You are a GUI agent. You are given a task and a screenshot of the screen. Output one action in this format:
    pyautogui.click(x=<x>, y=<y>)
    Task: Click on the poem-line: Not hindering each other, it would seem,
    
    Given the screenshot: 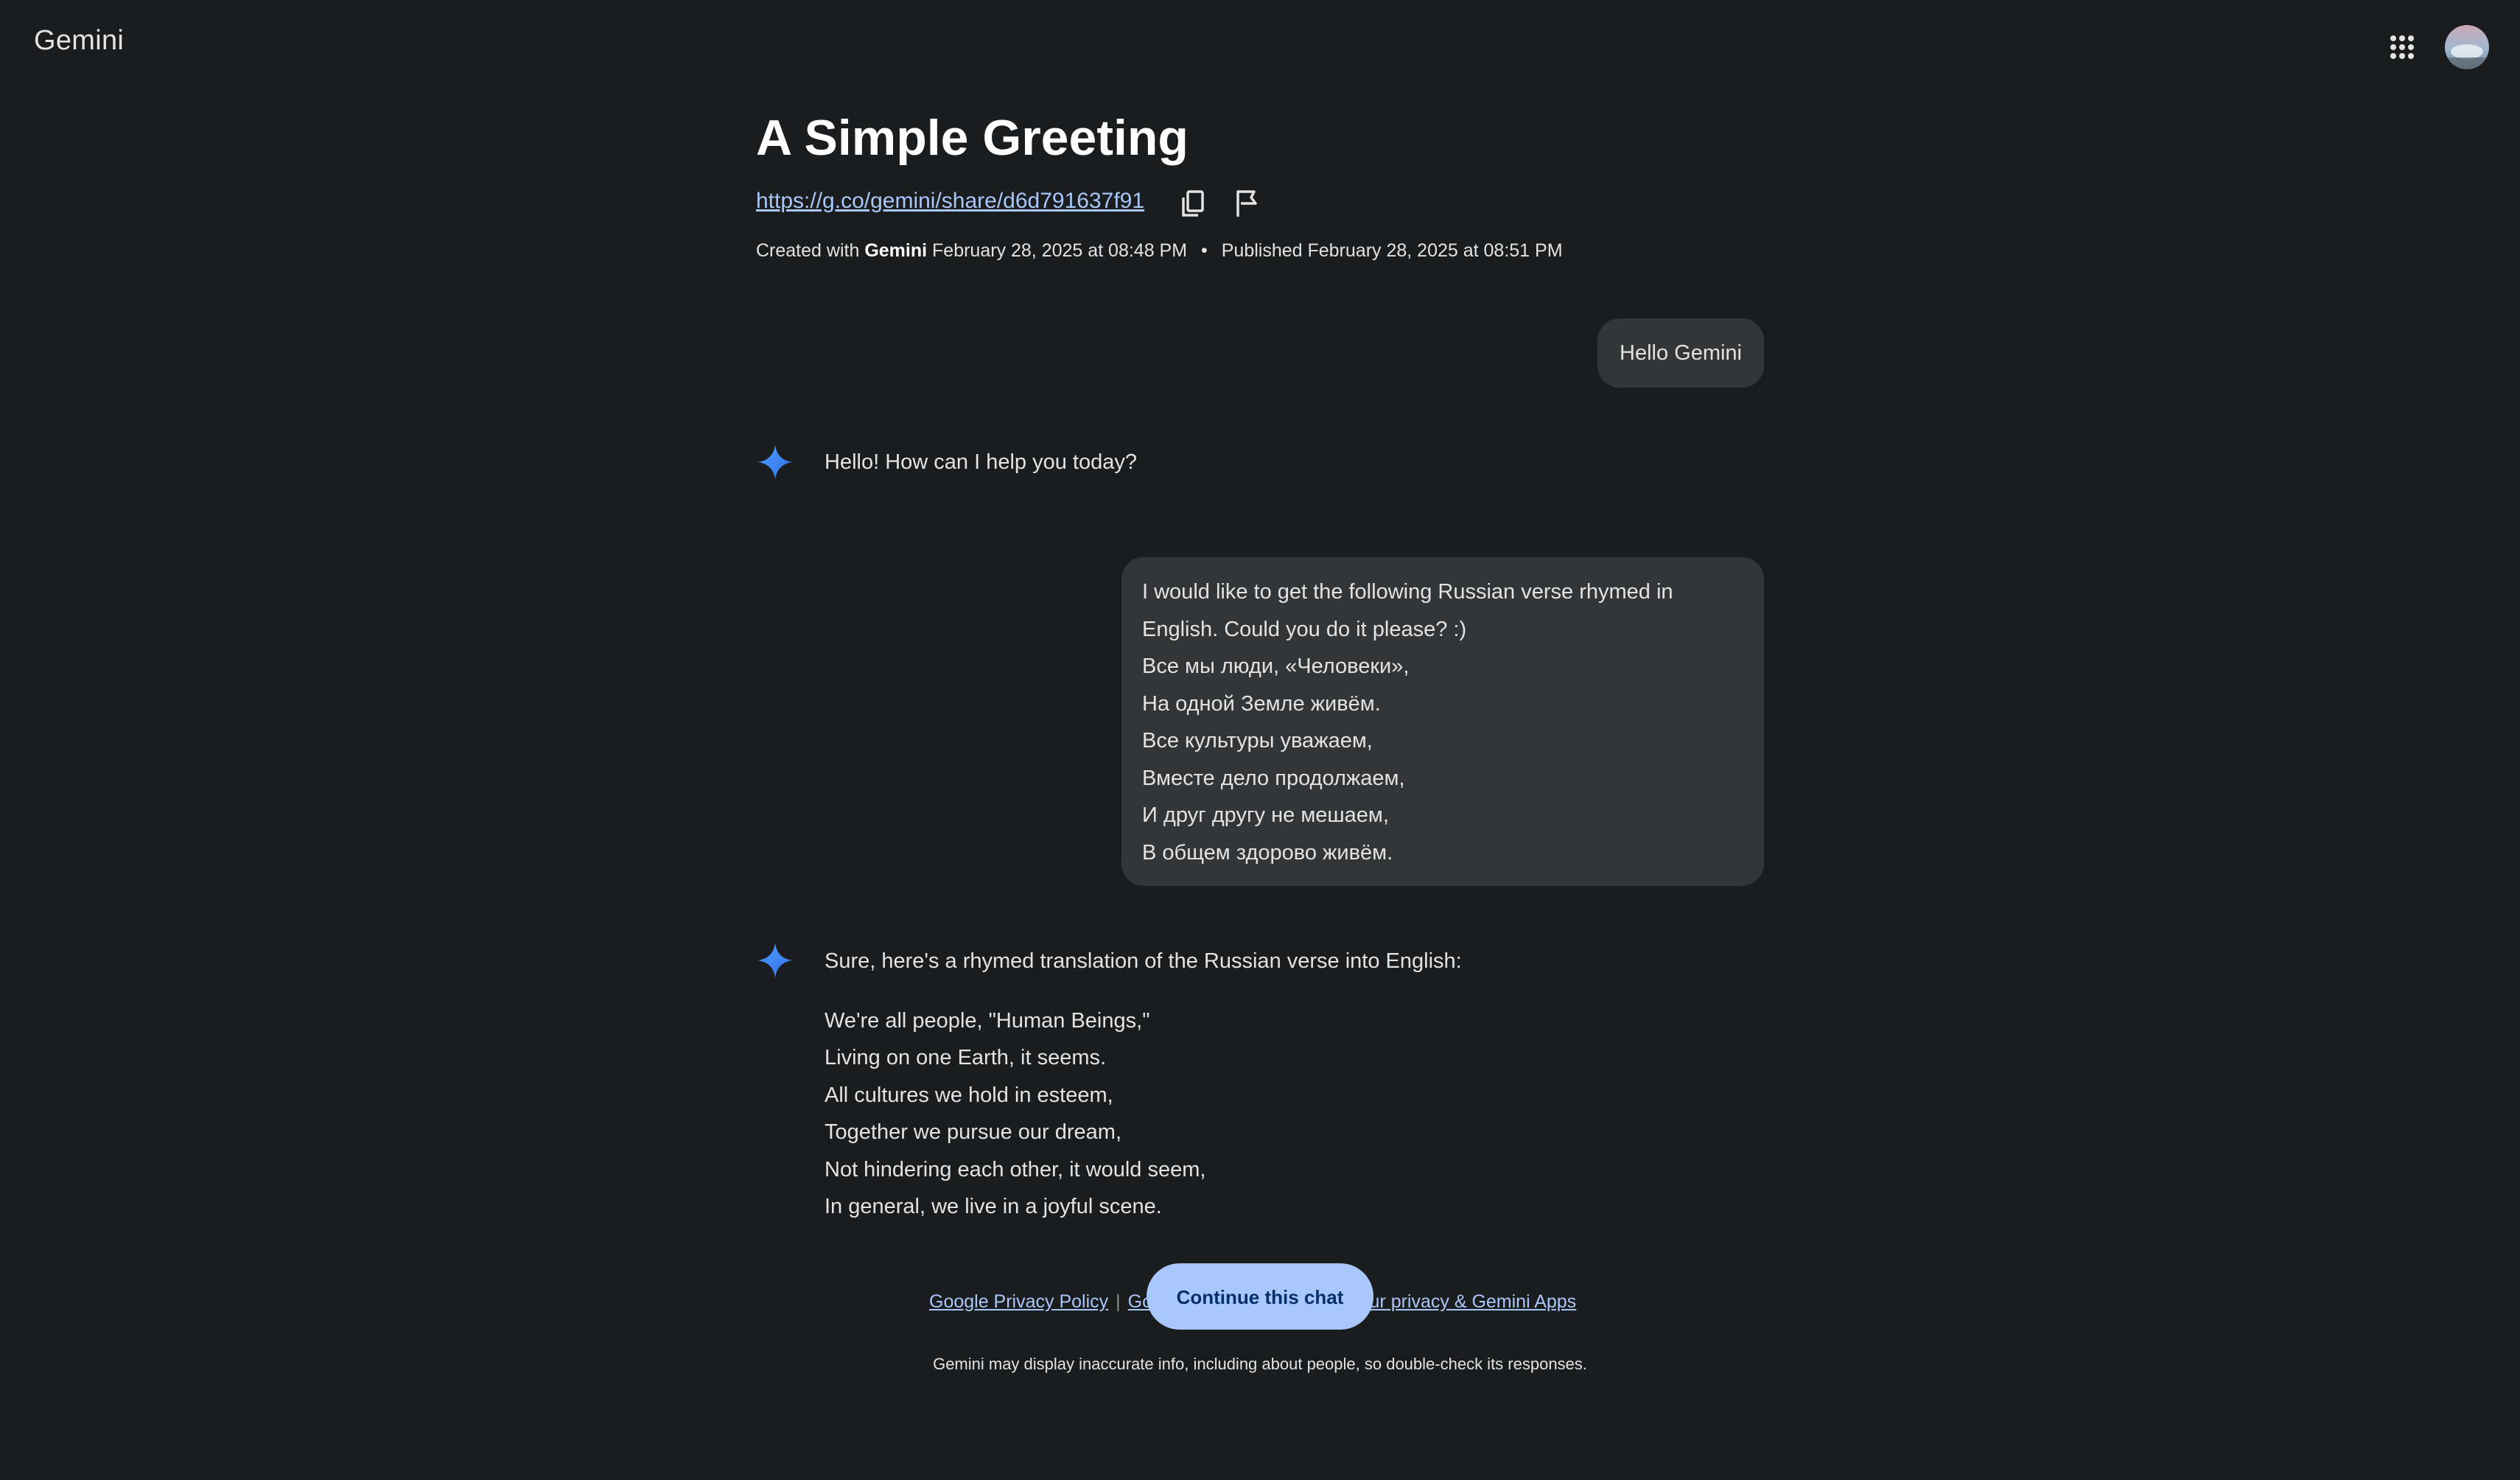 What is the action you would take?
    pyautogui.click(x=1015, y=1169)
    